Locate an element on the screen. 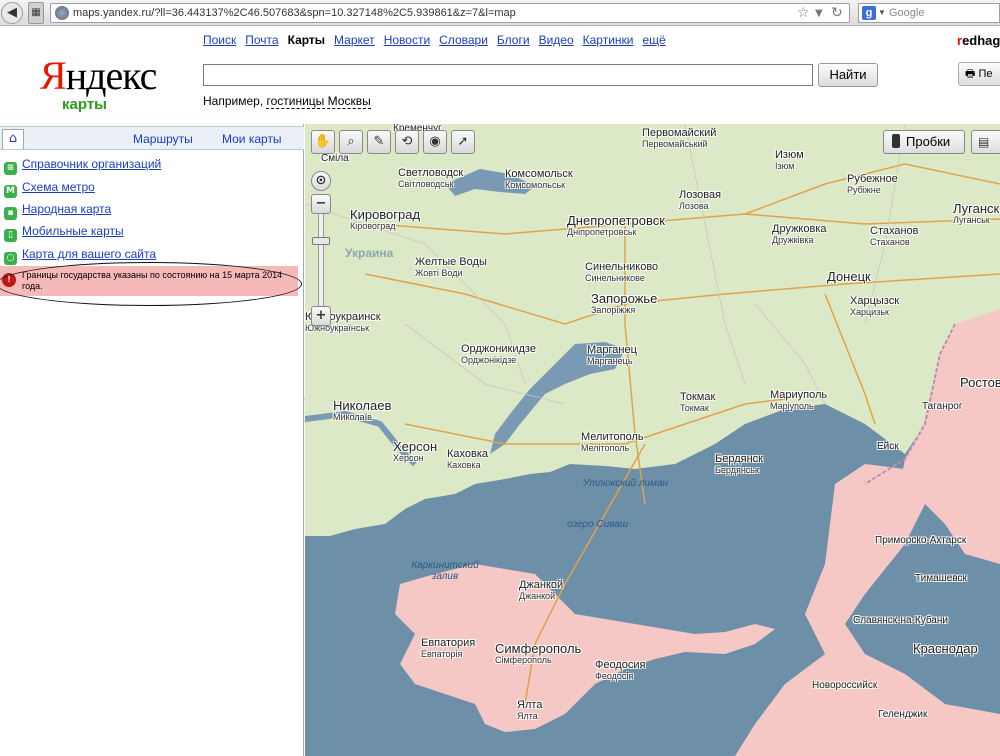 The width and height of the screenshot is (1000, 756). example-prefix: Например, is located at coordinates (235, 101).